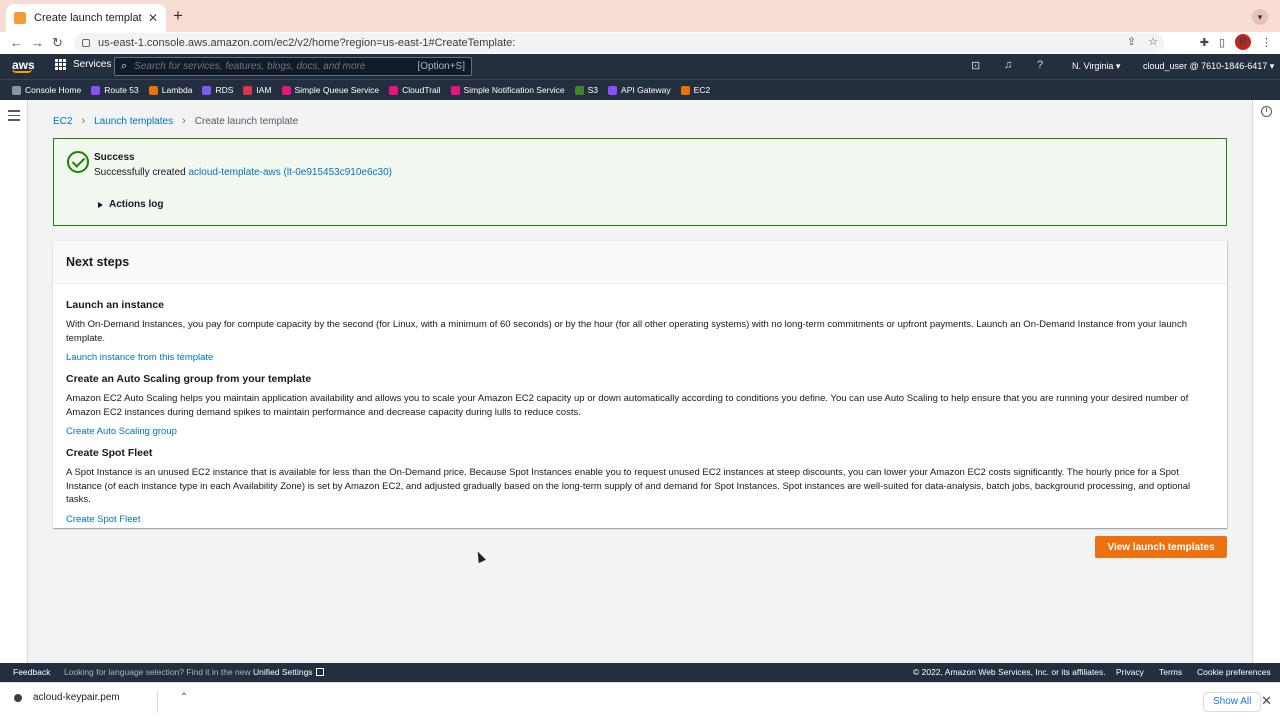 The width and height of the screenshot is (1280, 720). Describe the element at coordinates (153, 18) in the screenshot. I see `close-tab-icon: ✕` at that location.